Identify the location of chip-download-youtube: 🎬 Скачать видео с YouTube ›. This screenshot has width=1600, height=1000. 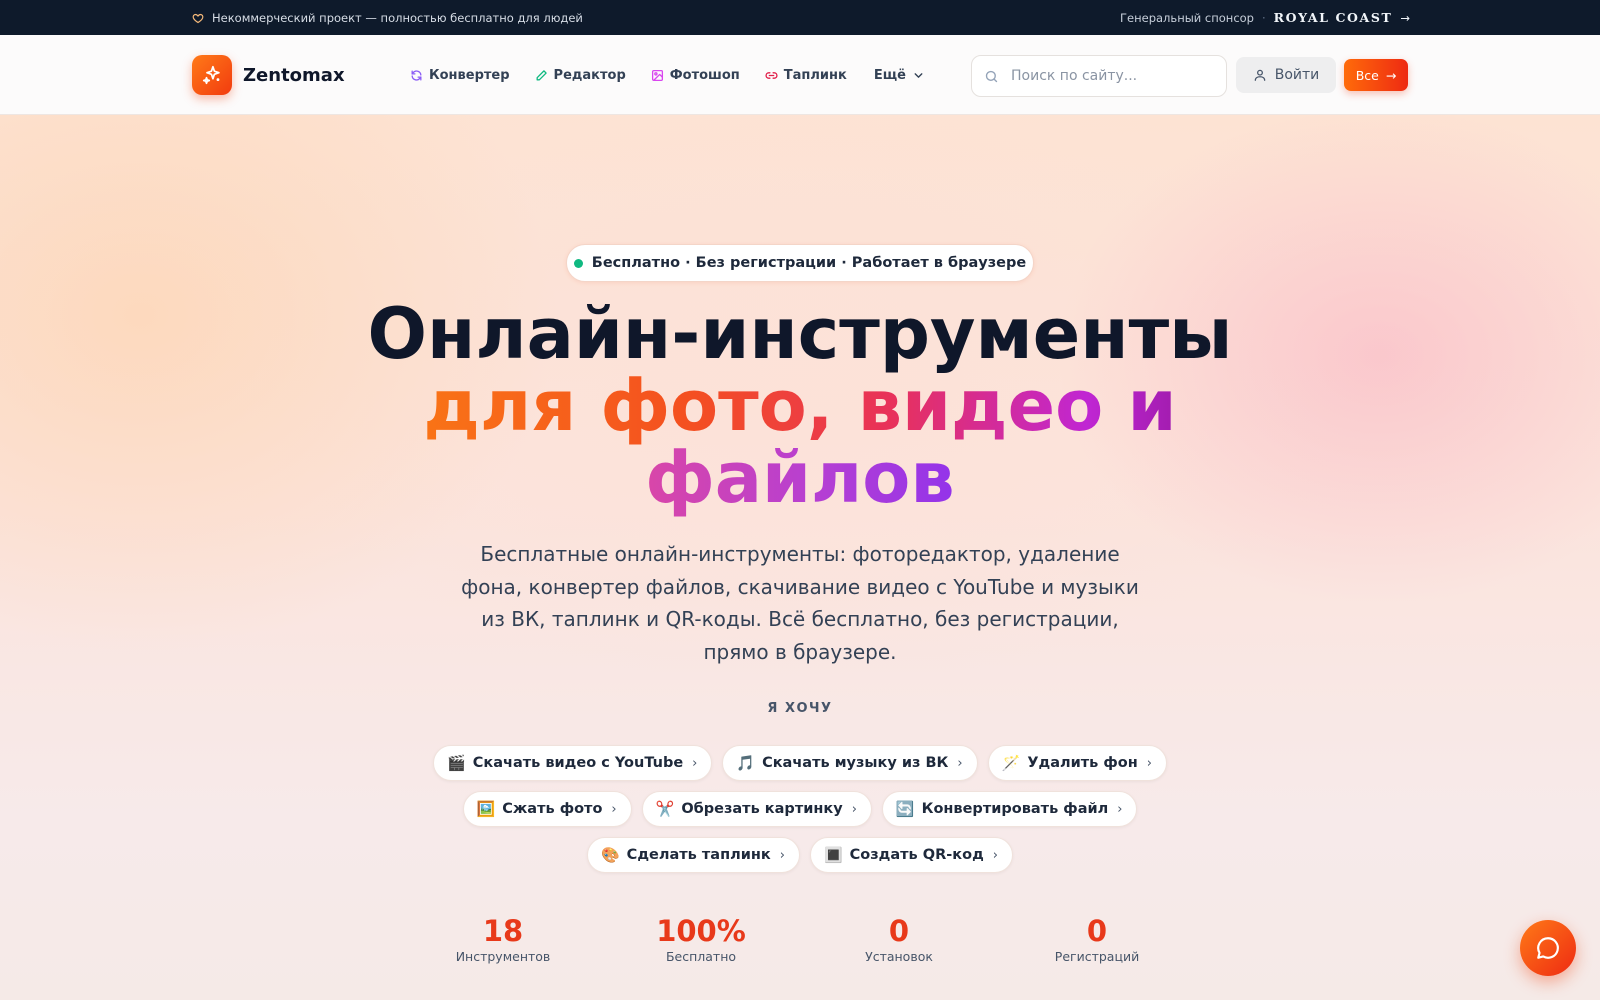
(573, 763).